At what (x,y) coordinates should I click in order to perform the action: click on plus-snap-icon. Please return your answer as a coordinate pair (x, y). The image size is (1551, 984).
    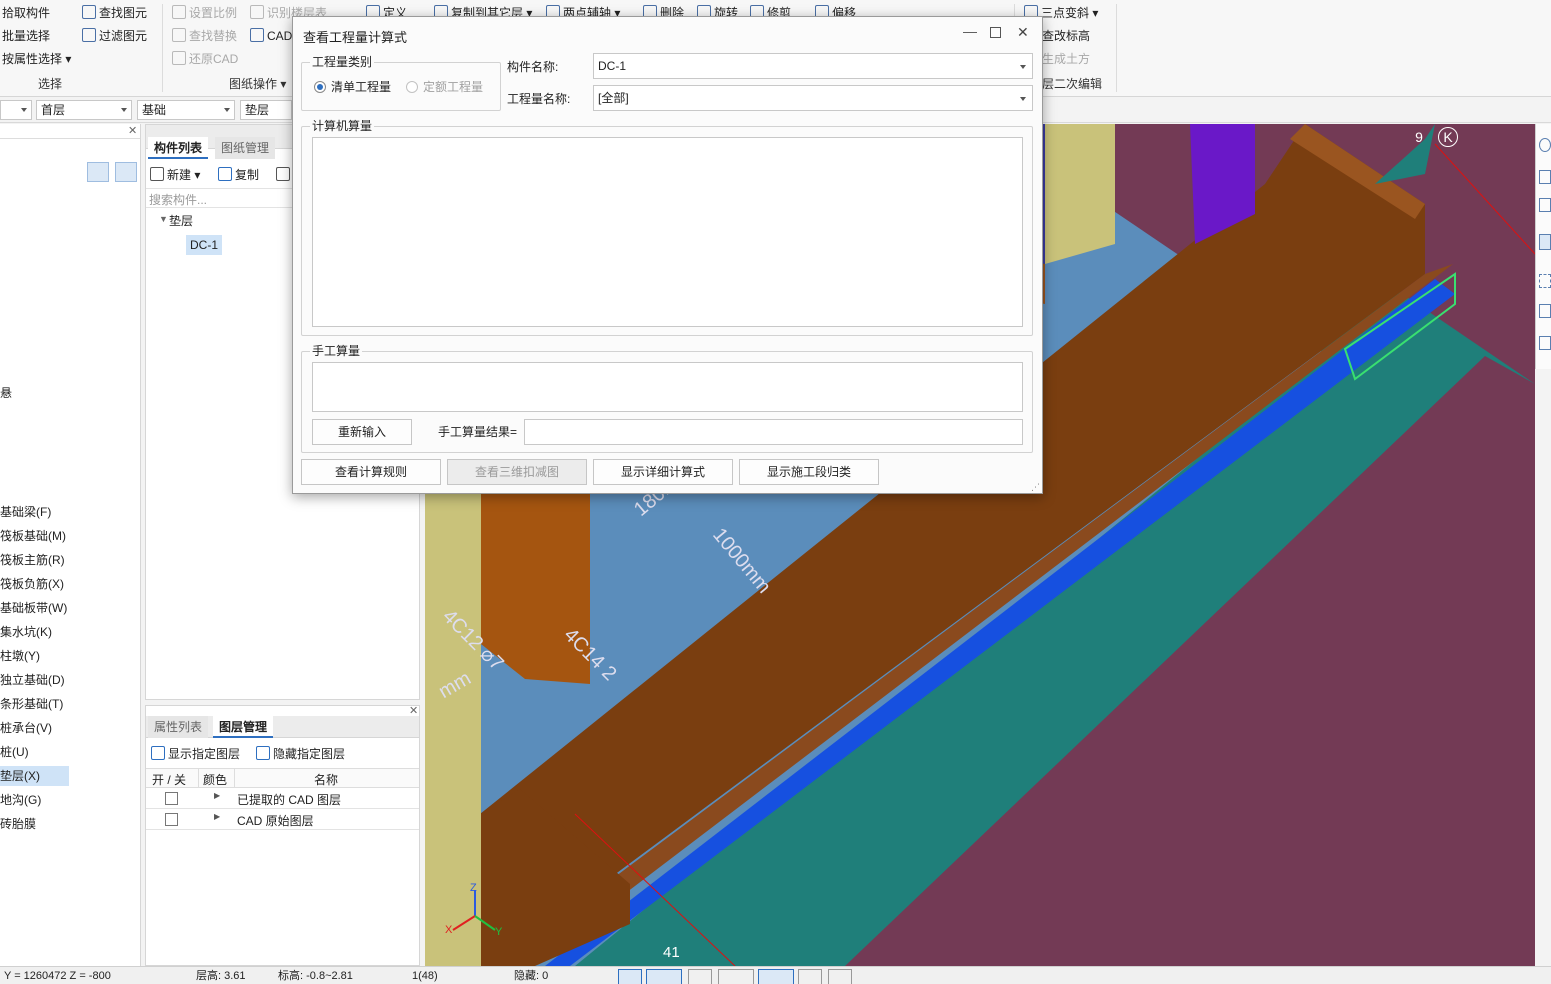
    Looking at the image, I should click on (776, 976).